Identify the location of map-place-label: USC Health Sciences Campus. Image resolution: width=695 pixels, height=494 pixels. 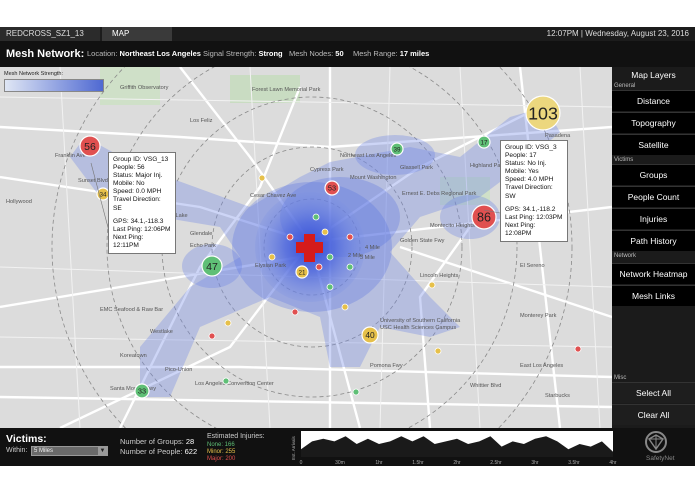
(418, 328).